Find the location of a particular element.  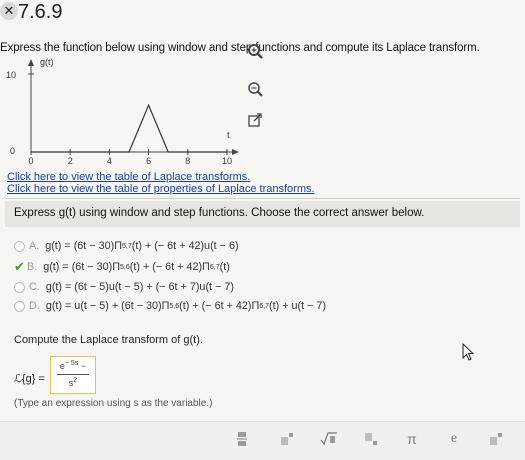

option-tail-2: (t) is located at coordinates (224, 267).